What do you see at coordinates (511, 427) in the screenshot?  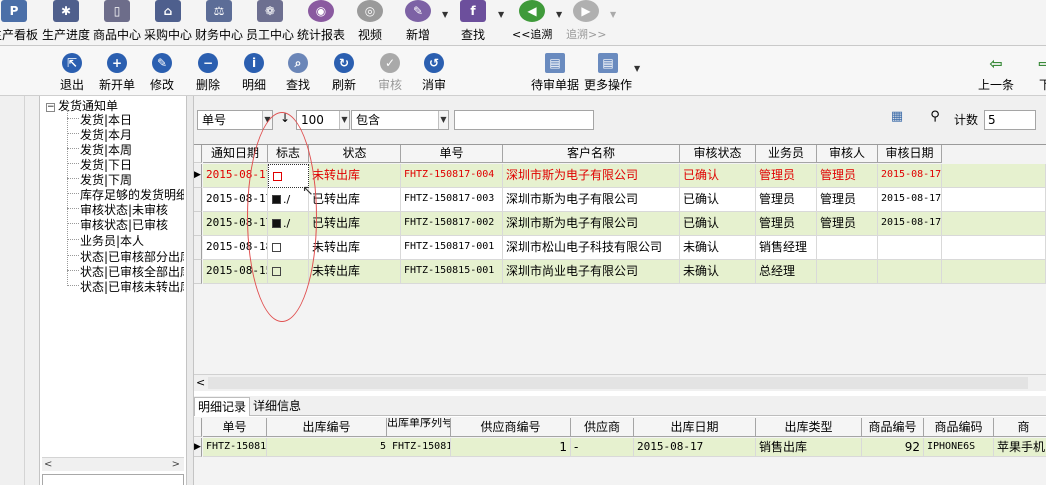 I see `col-supplier-no: 供应商编号` at bounding box center [511, 427].